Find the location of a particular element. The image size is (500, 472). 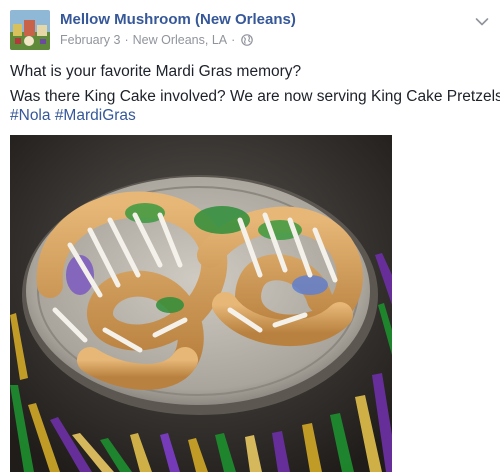

post-location: New Orleans, LA is located at coordinates (180, 40).